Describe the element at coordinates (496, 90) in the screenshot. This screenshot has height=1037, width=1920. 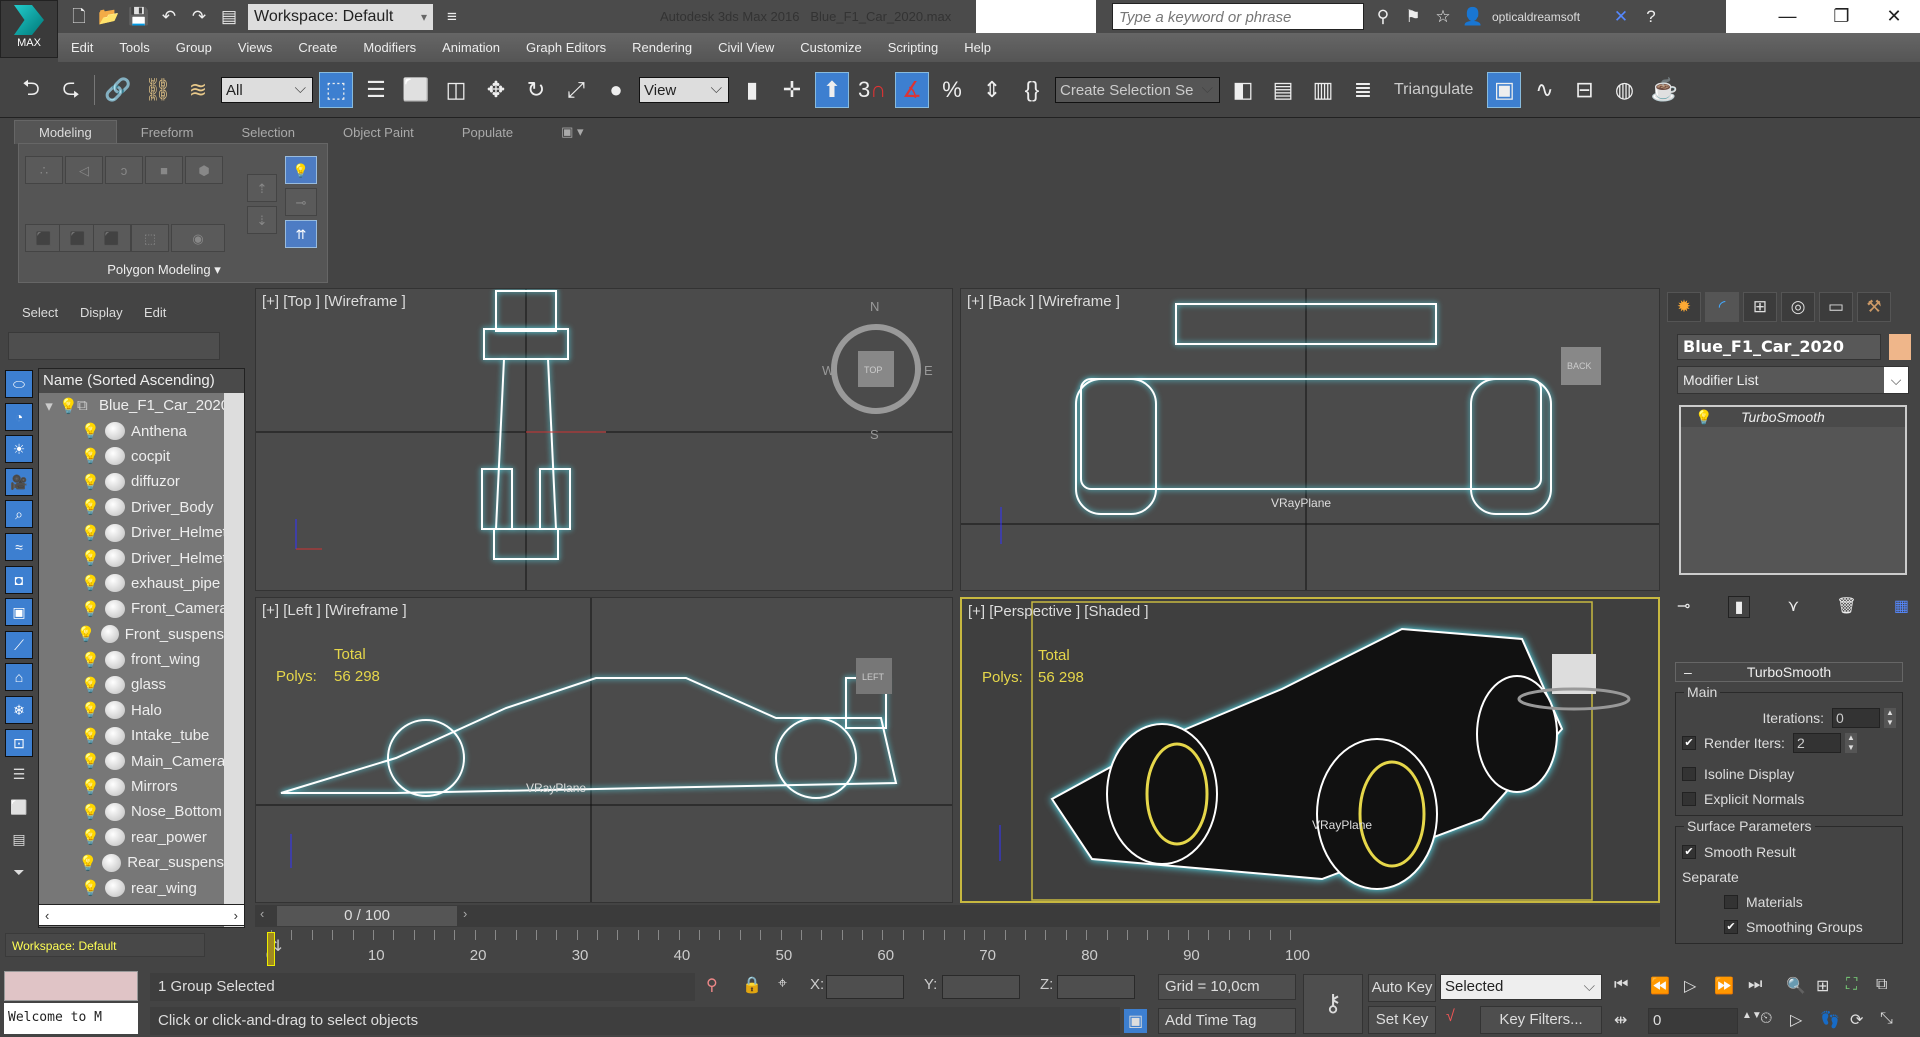
I see `move-icon: ✥` at that location.